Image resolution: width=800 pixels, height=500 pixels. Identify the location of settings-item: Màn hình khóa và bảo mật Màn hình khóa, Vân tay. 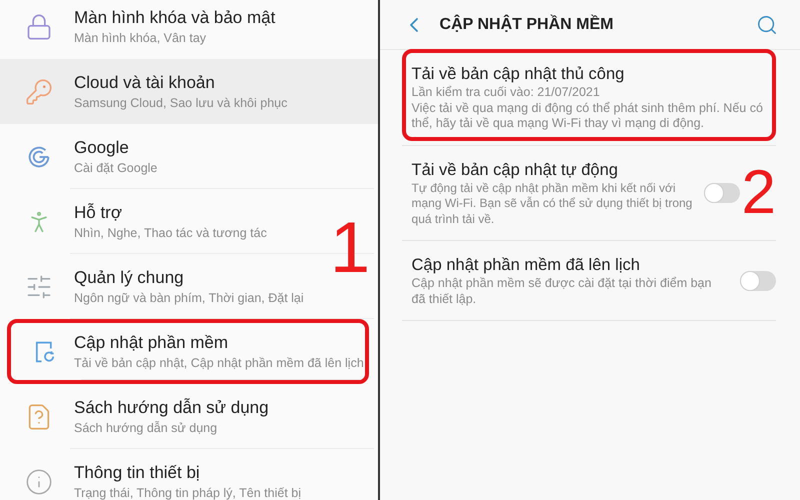
(189, 29).